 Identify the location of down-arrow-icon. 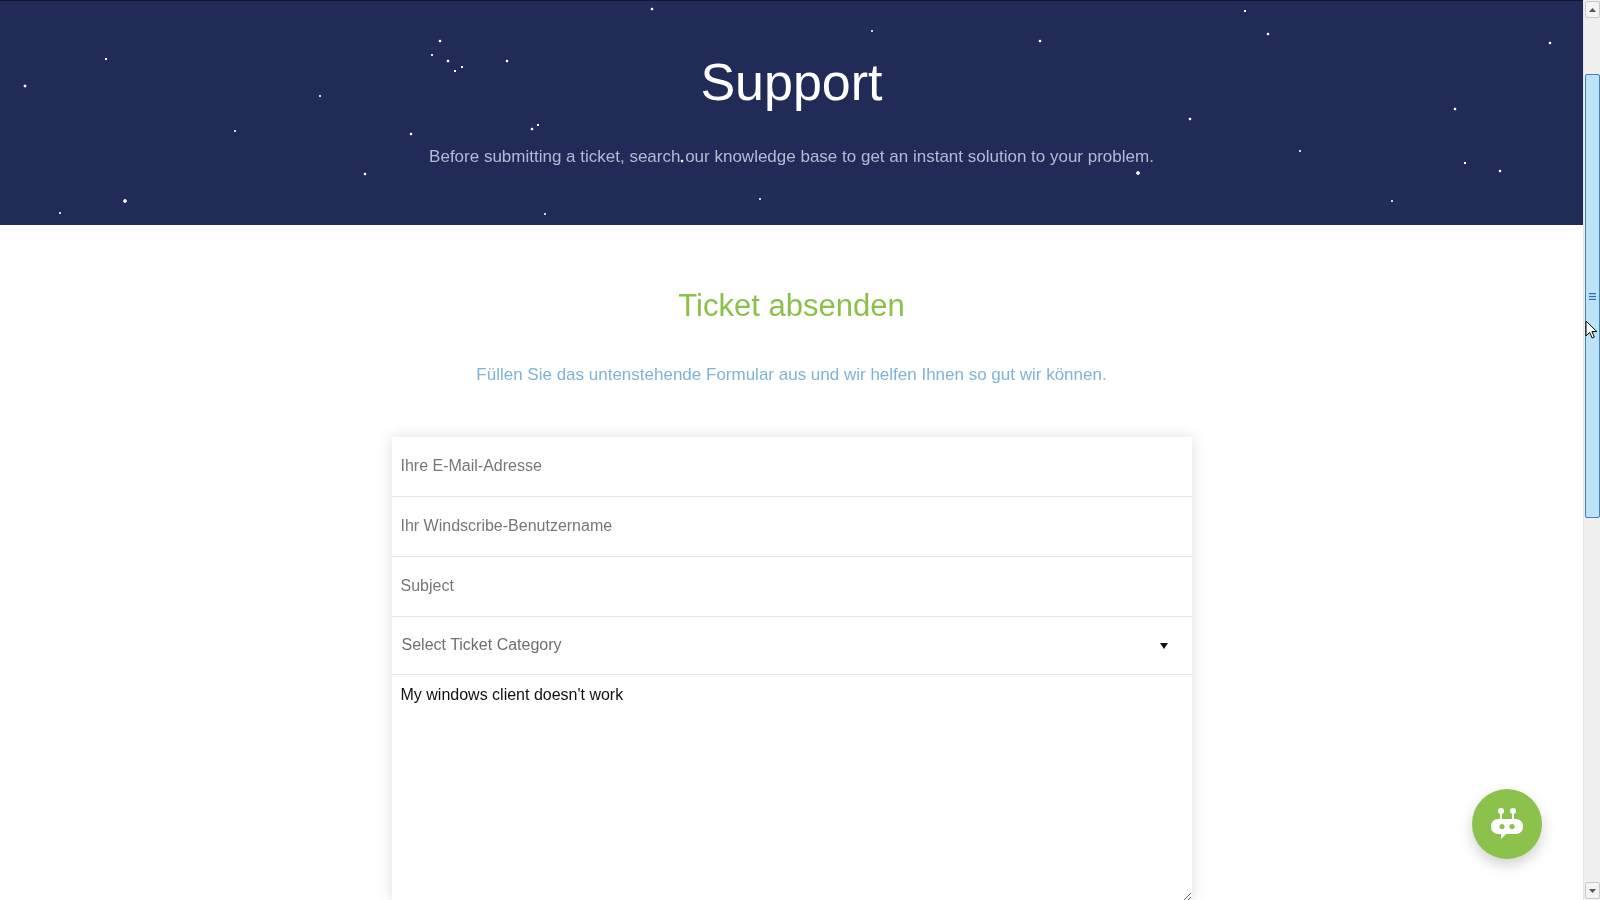
(1592, 890).